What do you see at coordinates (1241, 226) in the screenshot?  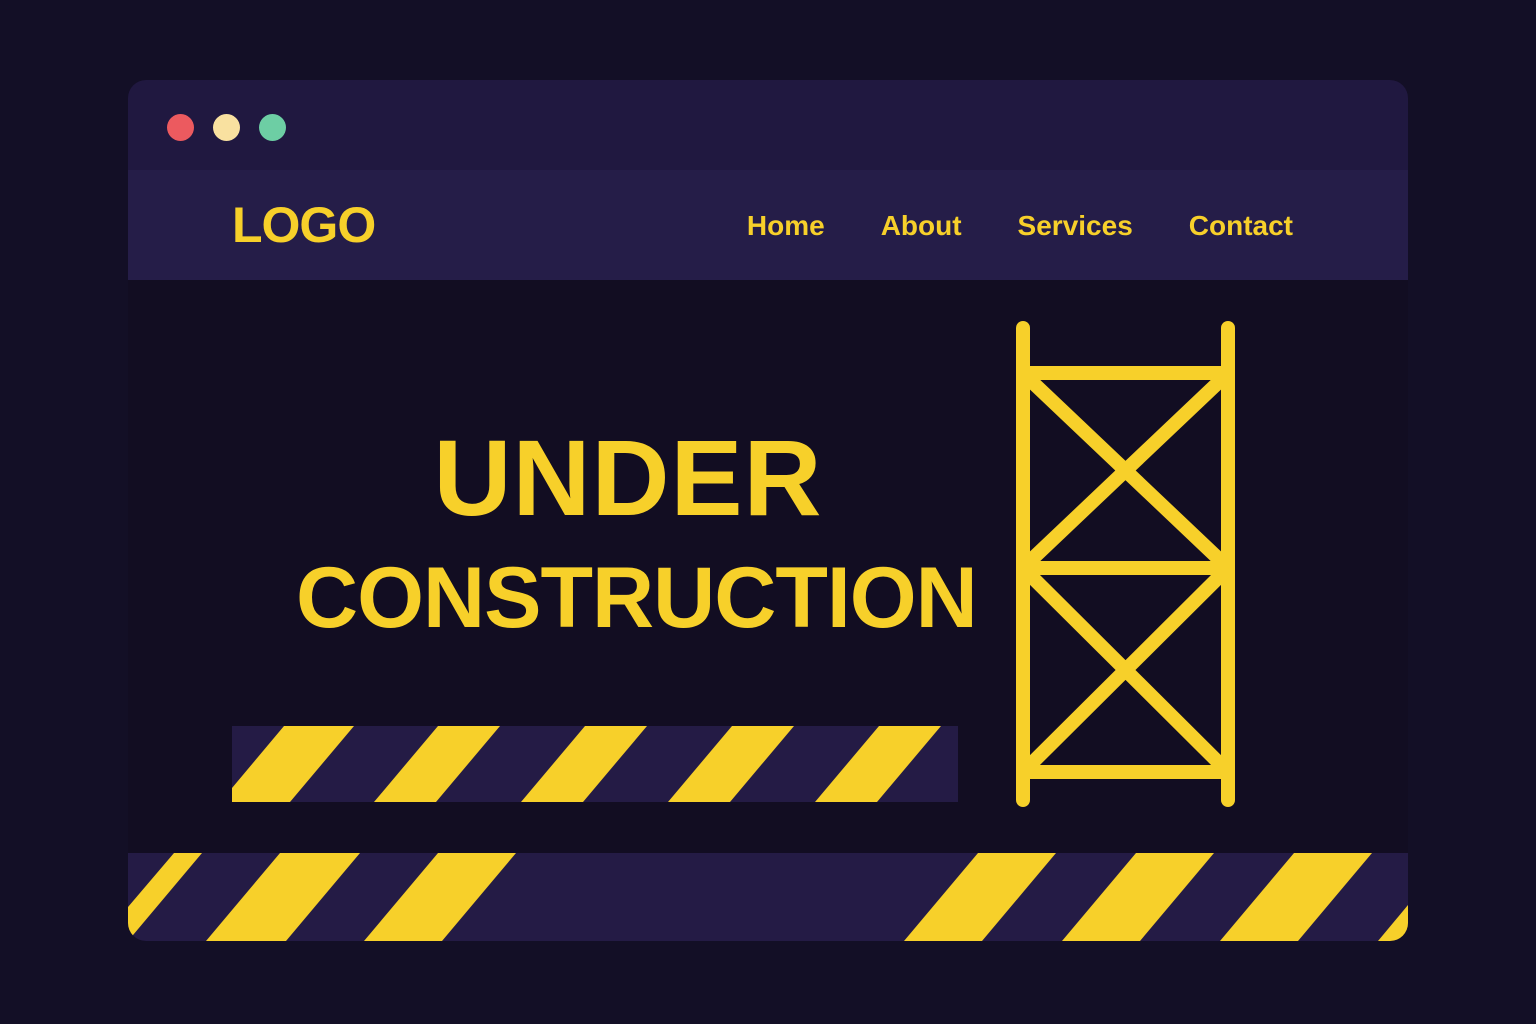 I see `nav-link-contact: Contact` at bounding box center [1241, 226].